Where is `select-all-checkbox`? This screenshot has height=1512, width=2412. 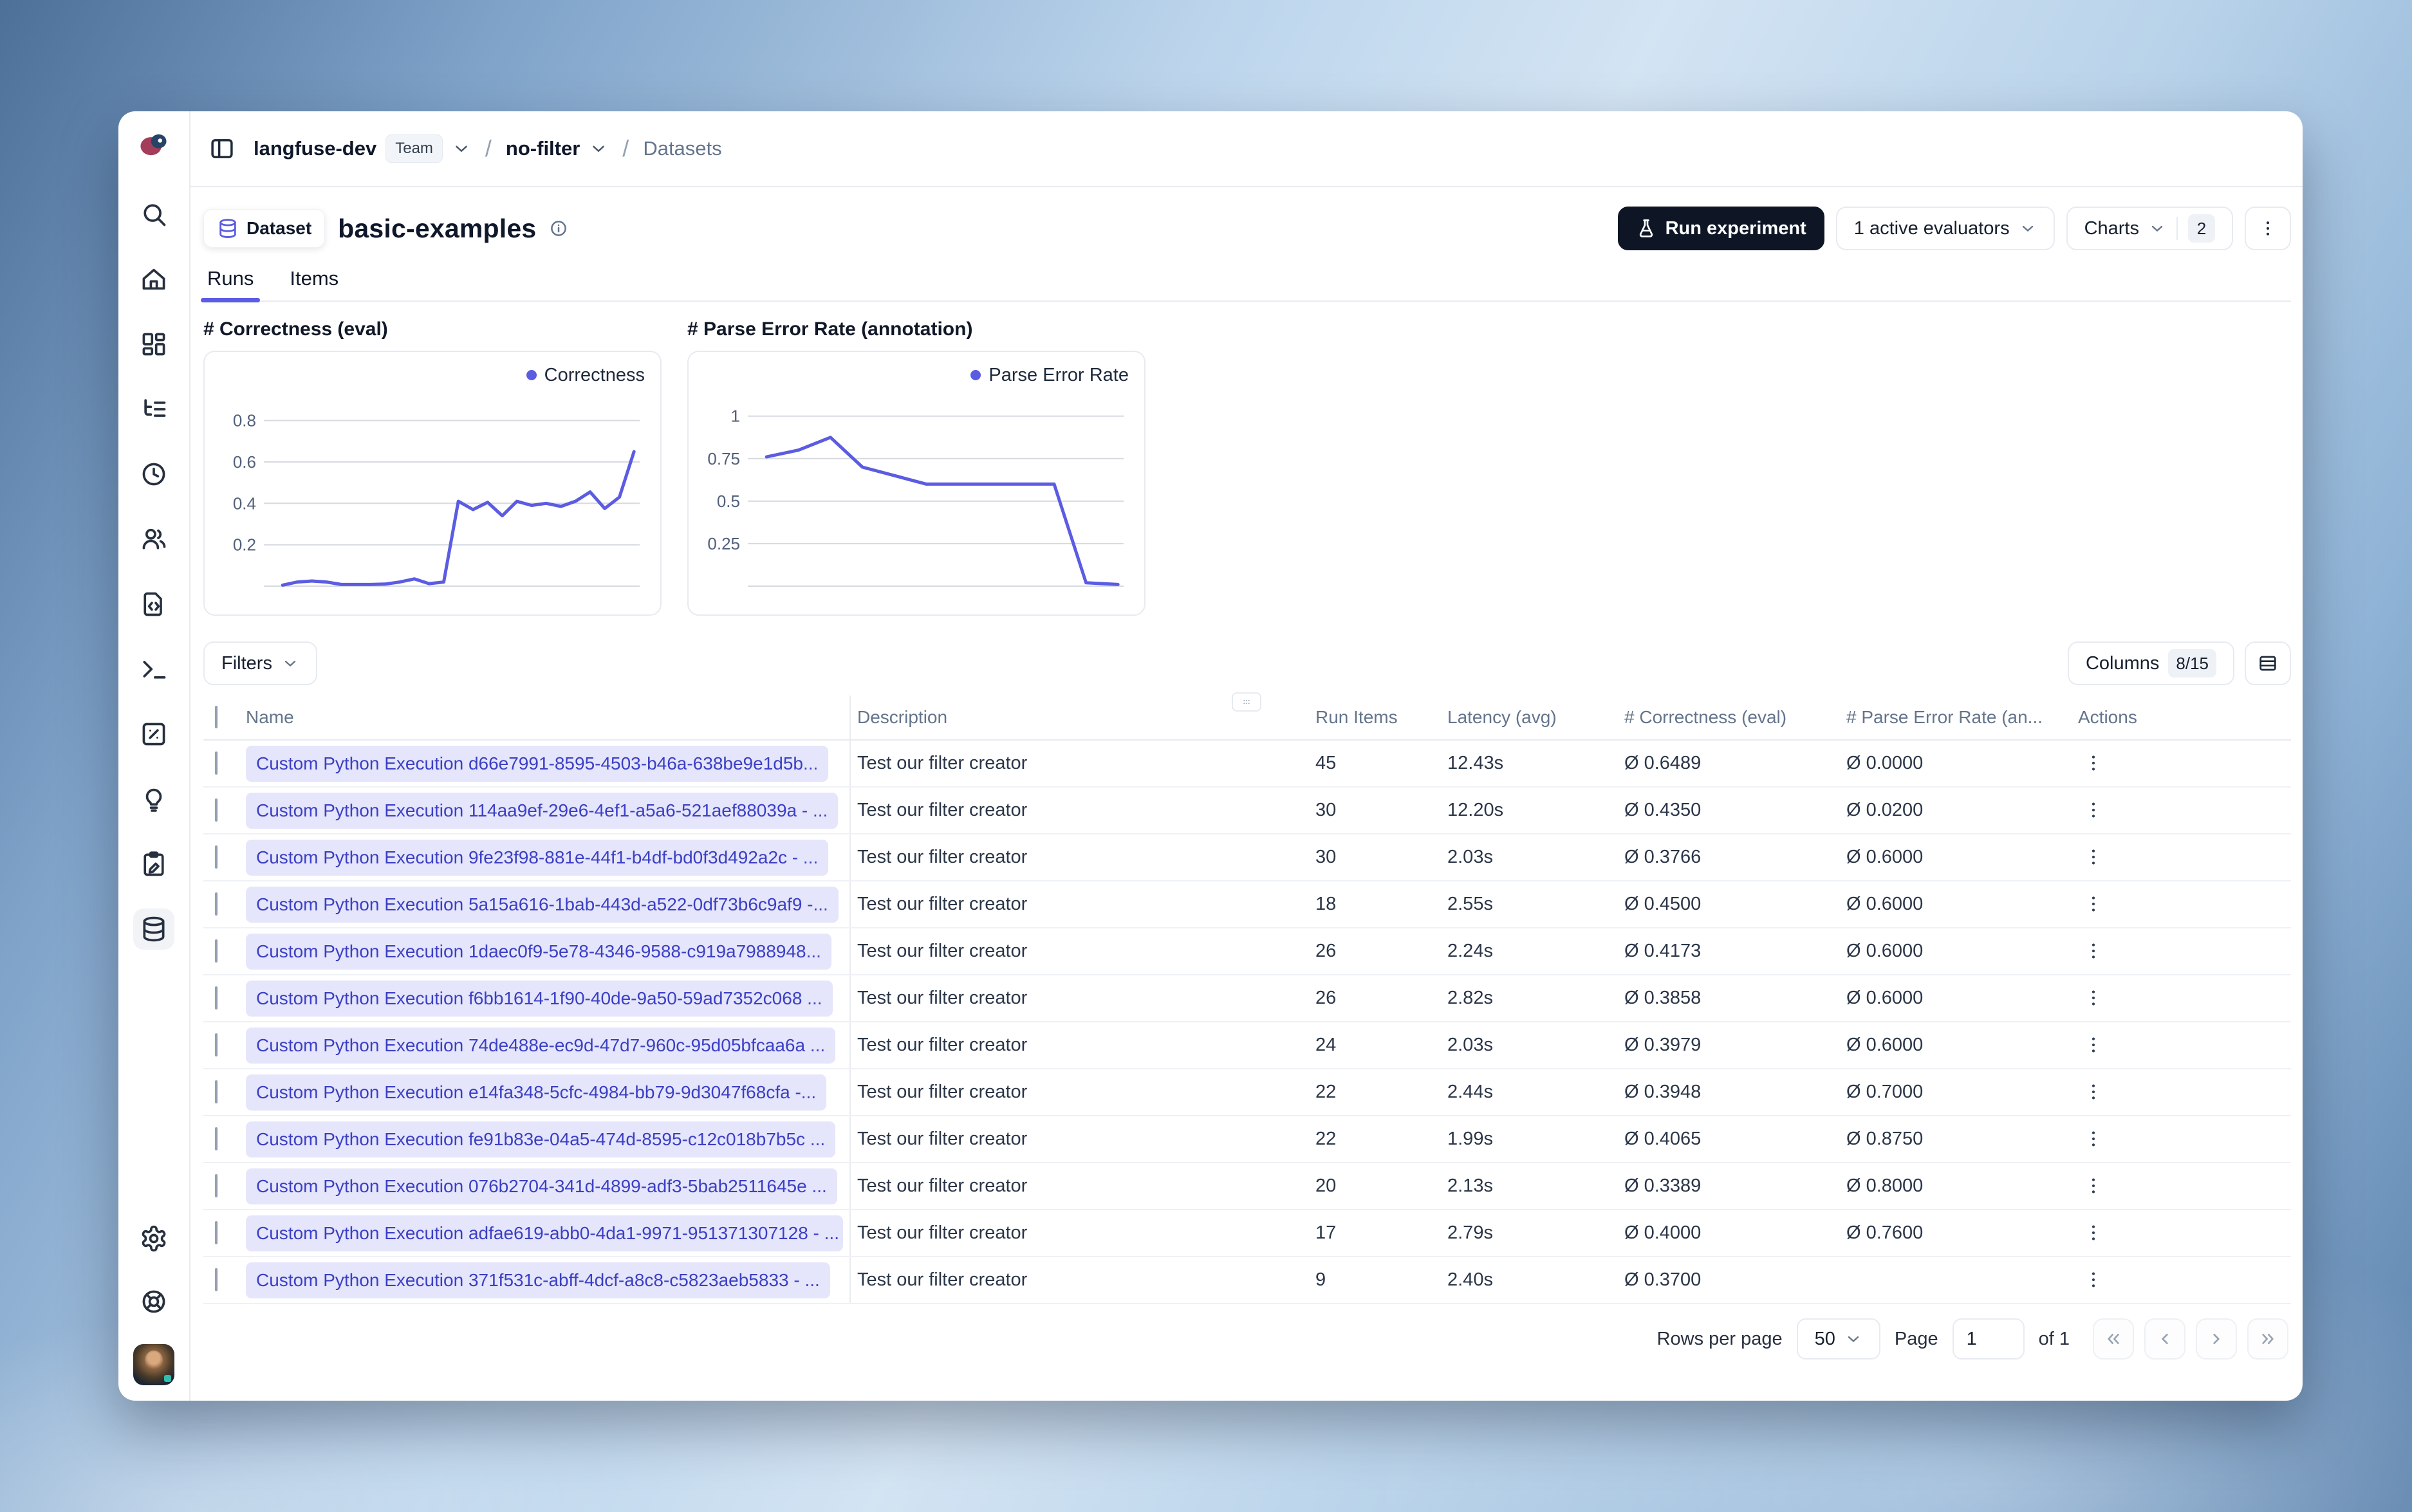 select-all-checkbox is located at coordinates (216, 717).